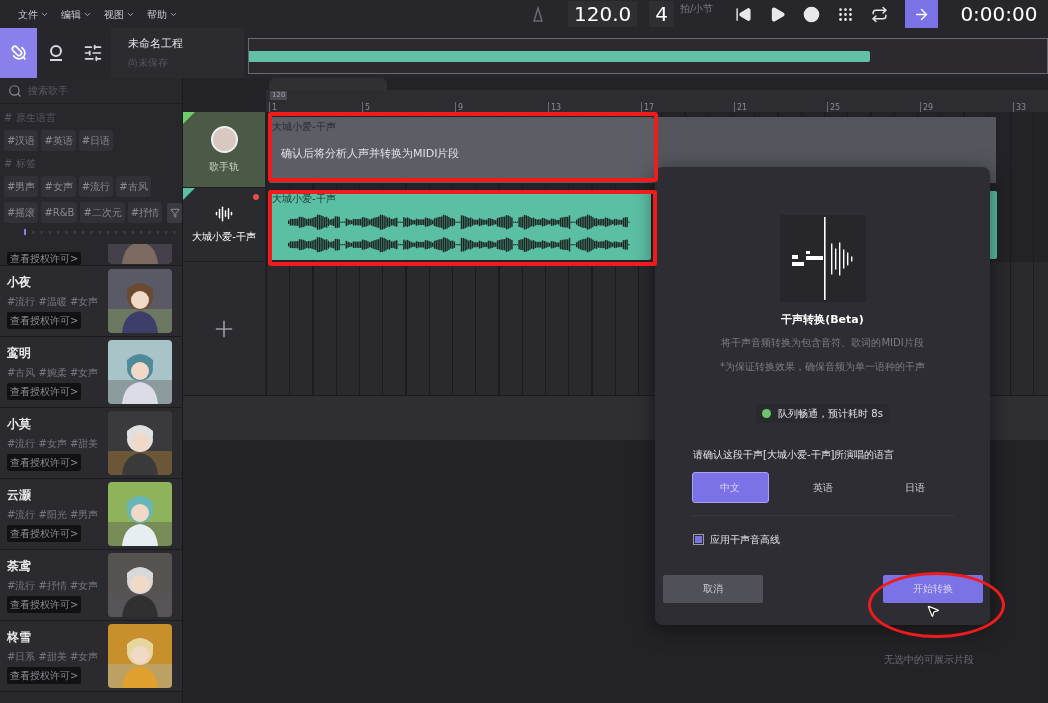  I want to click on language-option: 英语, so click(822, 487).